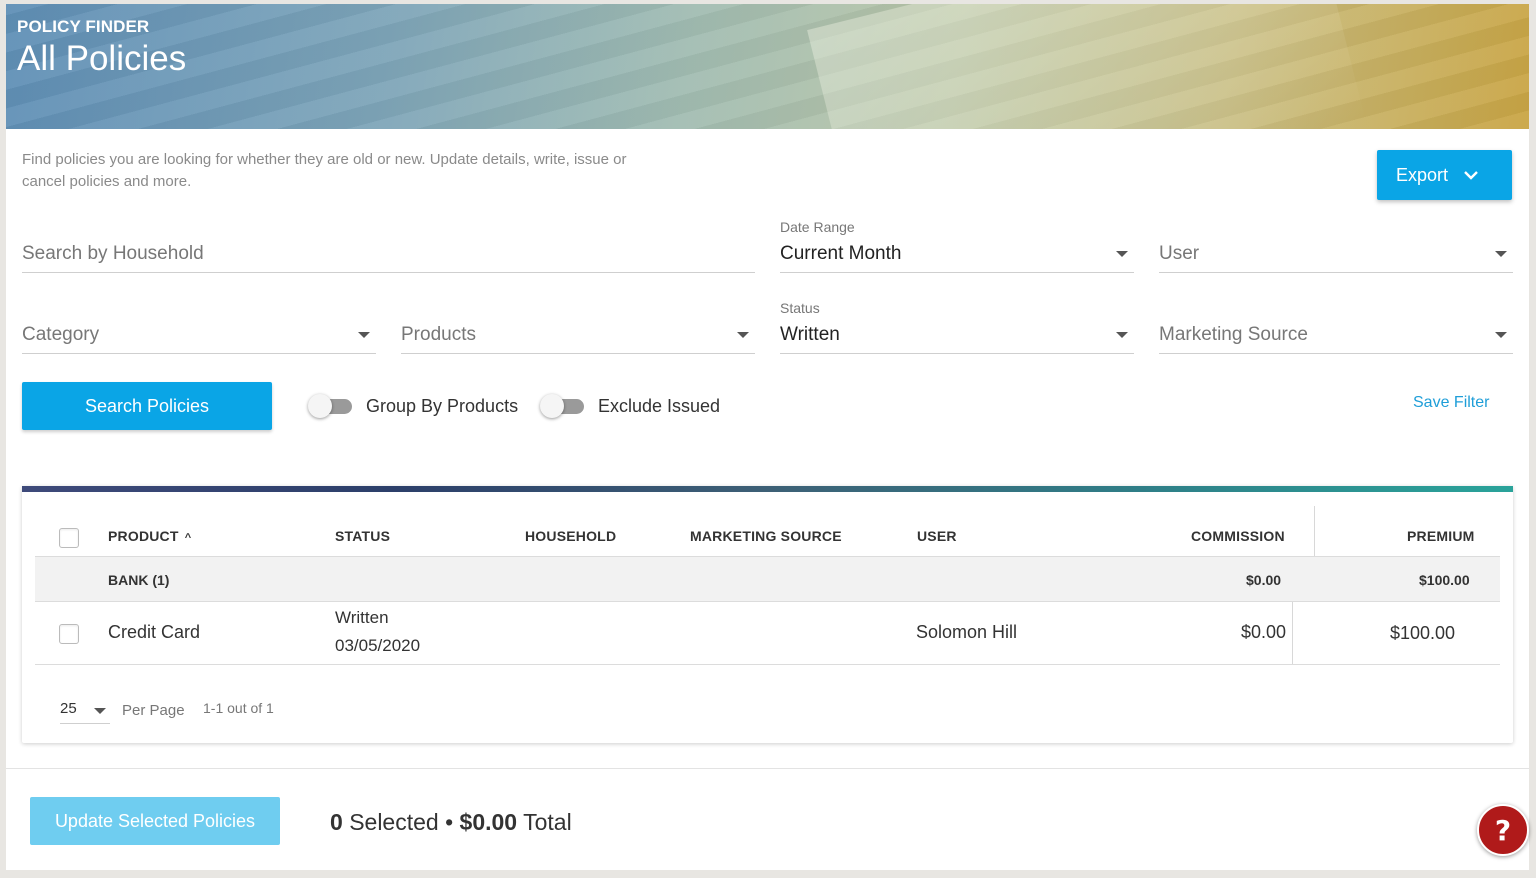 The image size is (1536, 878). I want to click on group-commission: $0.00, so click(1264, 580).